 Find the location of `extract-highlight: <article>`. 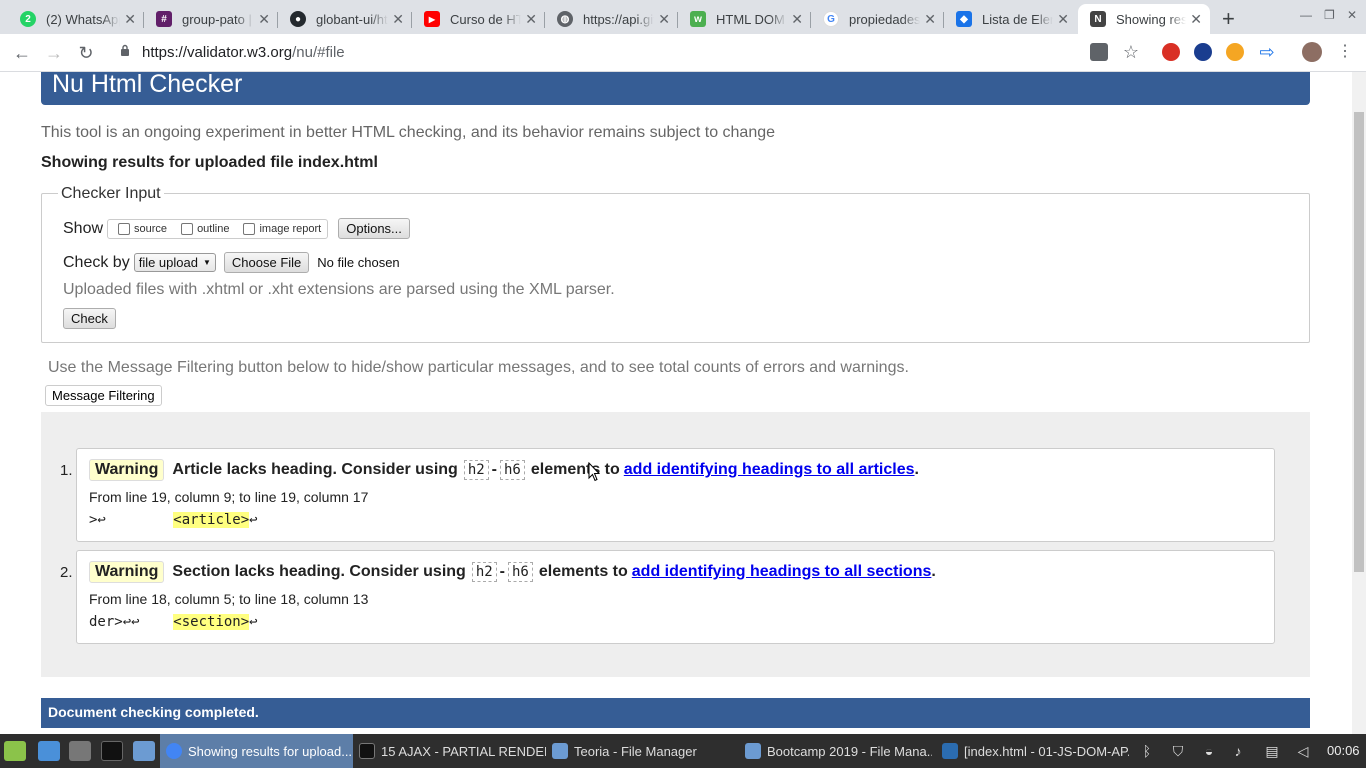

extract-highlight: <article> is located at coordinates (211, 520).